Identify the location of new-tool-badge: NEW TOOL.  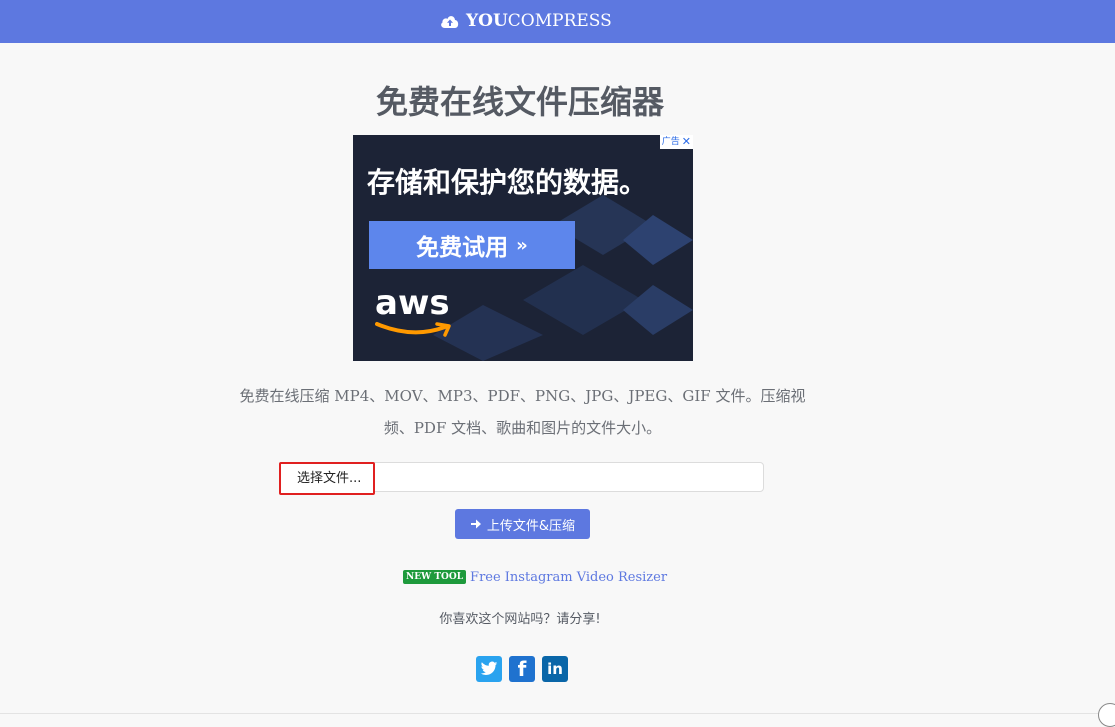
(435, 577).